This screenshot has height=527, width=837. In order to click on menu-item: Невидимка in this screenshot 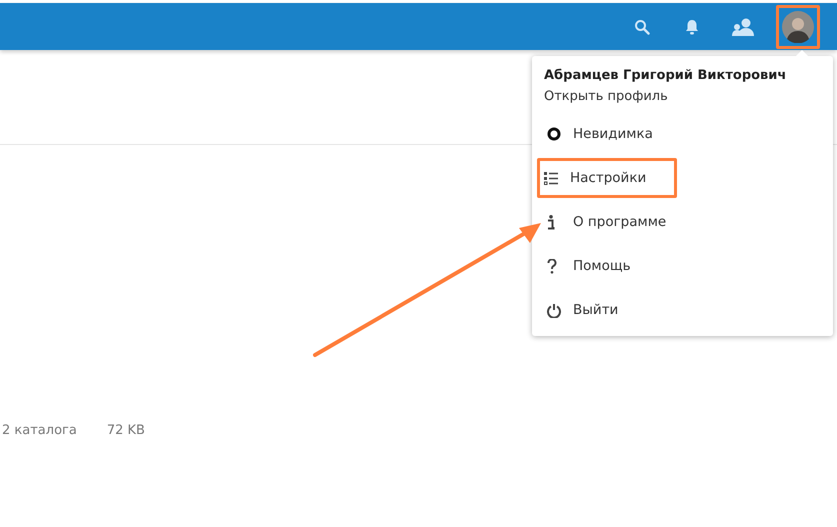, I will do `click(600, 134)`.